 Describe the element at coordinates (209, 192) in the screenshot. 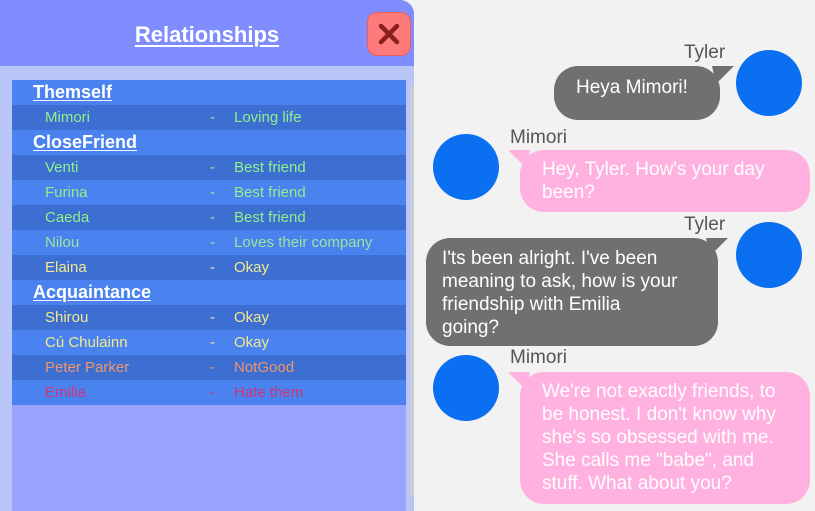

I see `relationship-row: Furina - Best friend` at that location.